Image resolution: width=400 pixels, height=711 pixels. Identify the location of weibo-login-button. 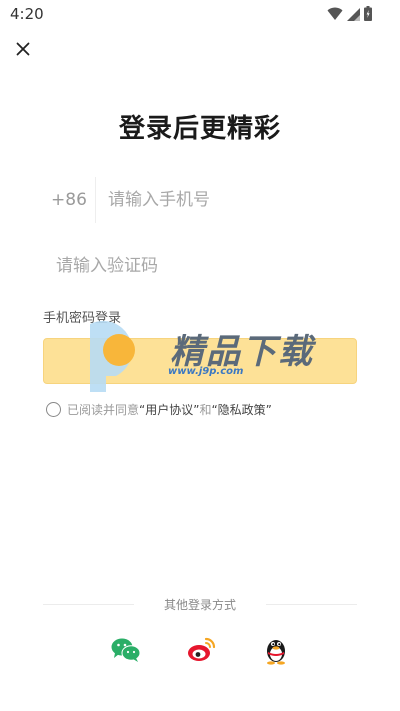
(202, 650).